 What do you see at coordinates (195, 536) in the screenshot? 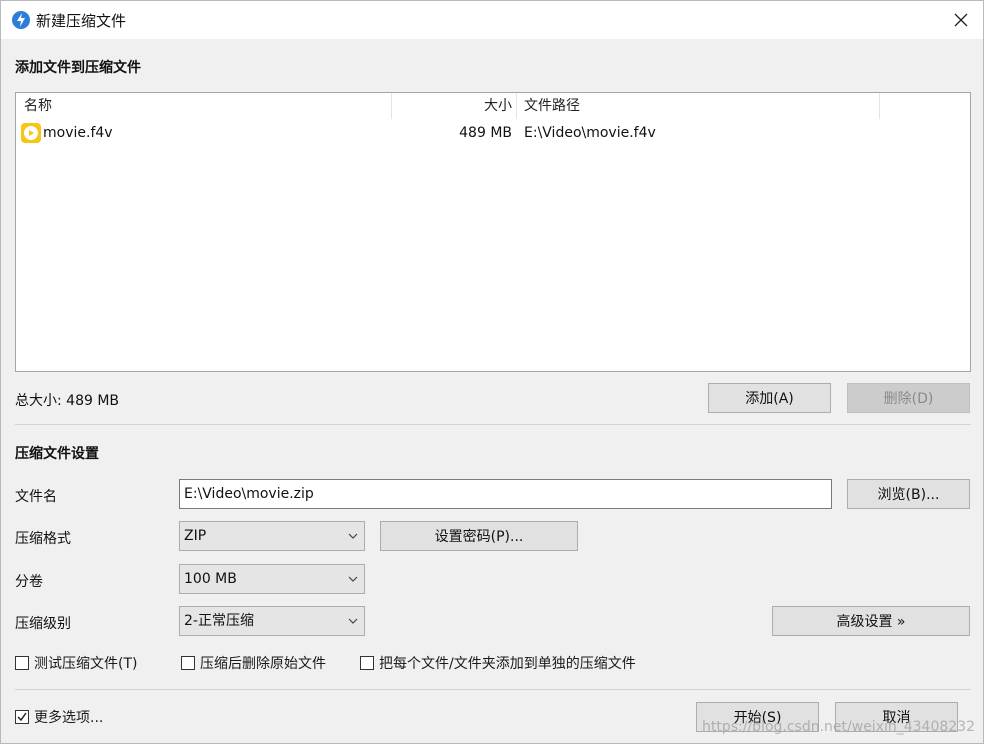
I see `format-select-value: ZIP` at bounding box center [195, 536].